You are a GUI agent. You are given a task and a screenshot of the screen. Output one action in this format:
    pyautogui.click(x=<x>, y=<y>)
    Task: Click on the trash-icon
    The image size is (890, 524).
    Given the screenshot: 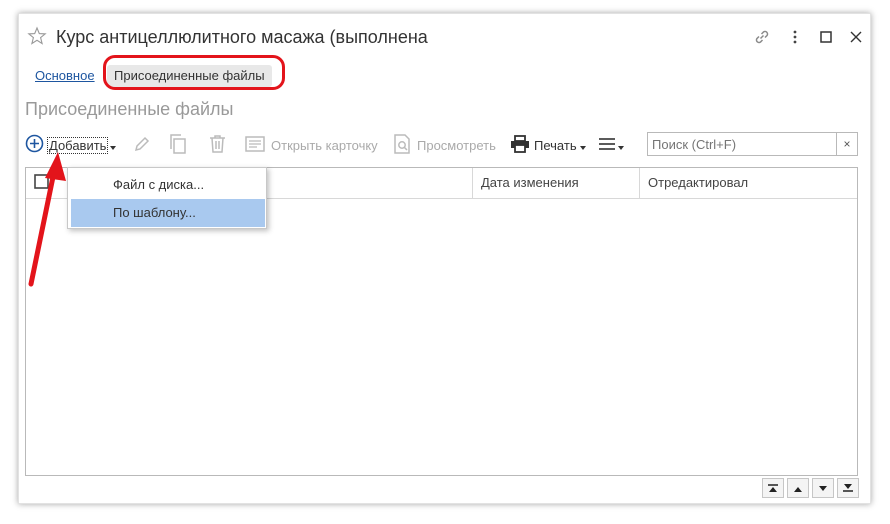 What is the action you would take?
    pyautogui.click(x=217, y=145)
    